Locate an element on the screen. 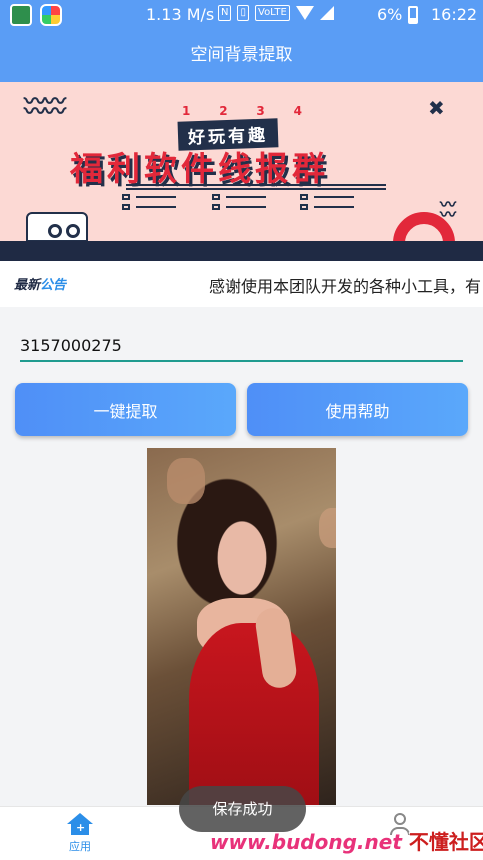 This screenshot has height=860, width=483. status-app-icons is located at coordinates (36, 15).